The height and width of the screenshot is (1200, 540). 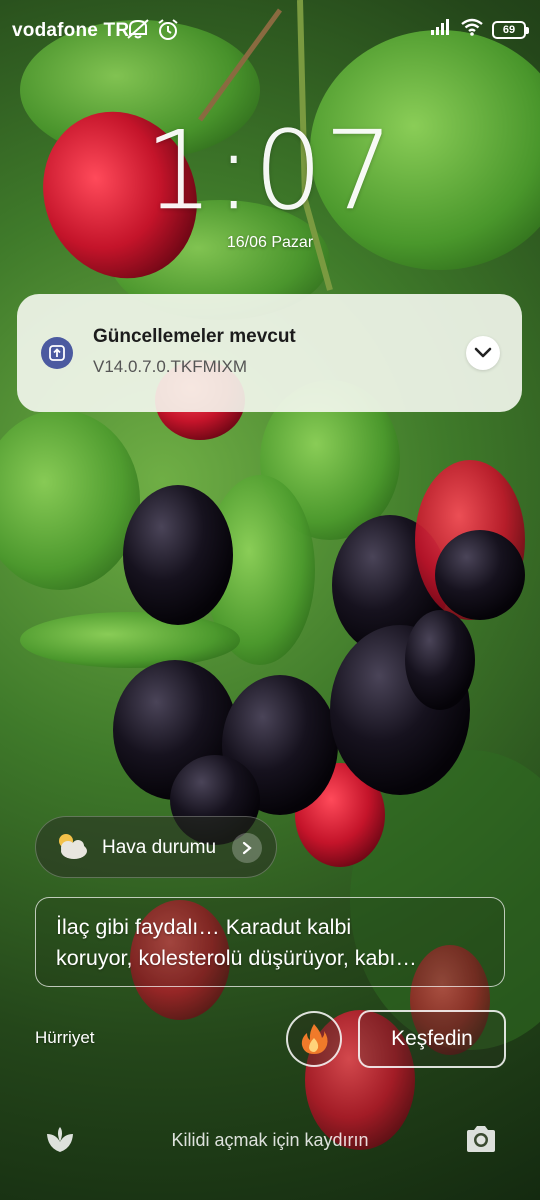 I want to click on carrier-name: vodafone TR, so click(x=71, y=30).